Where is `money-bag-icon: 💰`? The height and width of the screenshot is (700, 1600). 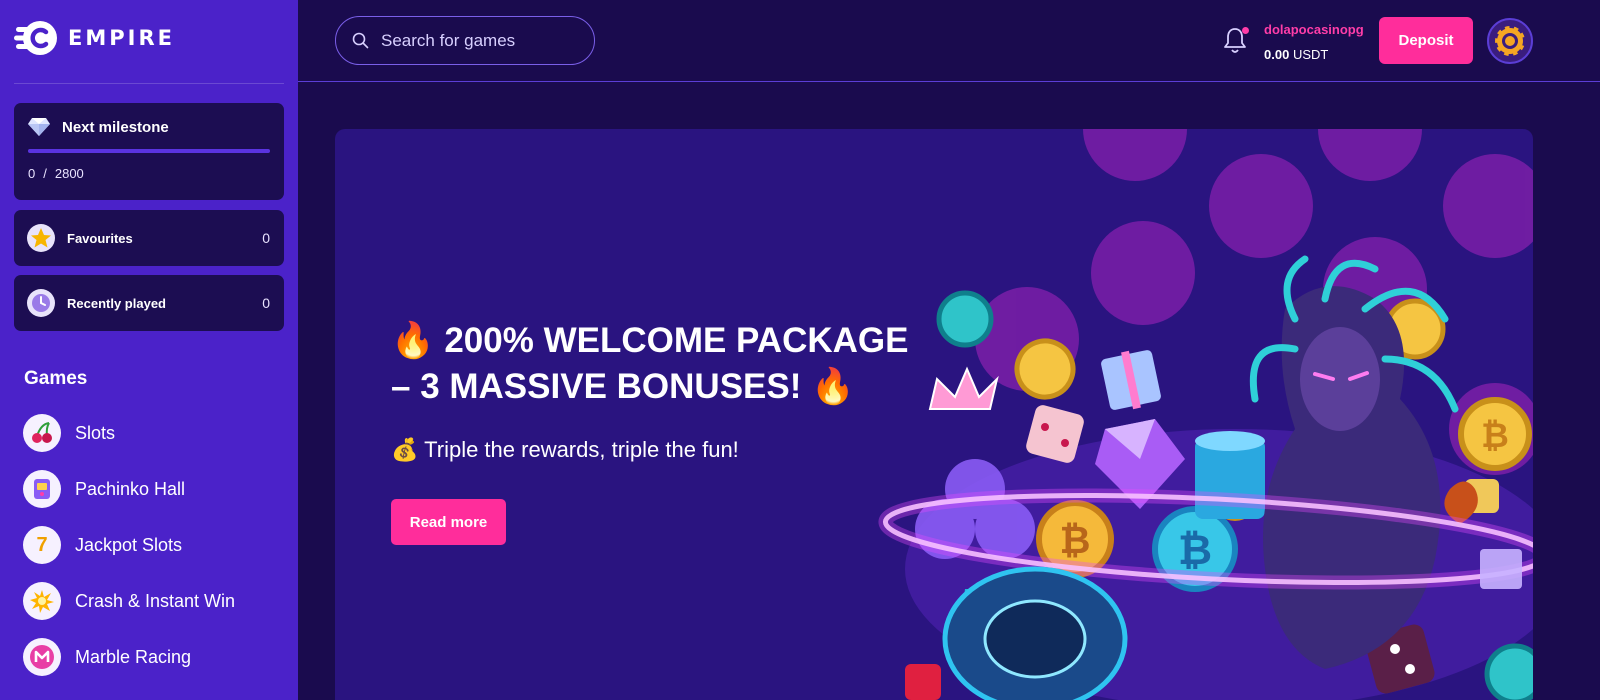
money-bag-icon: 💰 is located at coordinates (405, 449).